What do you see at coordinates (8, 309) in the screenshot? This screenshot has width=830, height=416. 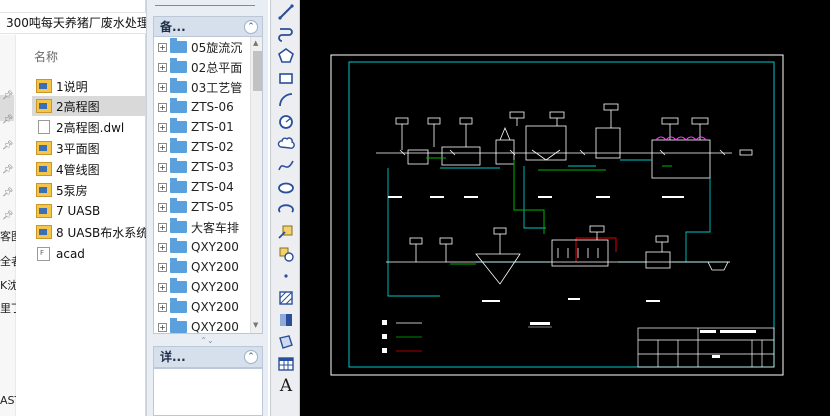 I see `nav-item: 里丁` at bounding box center [8, 309].